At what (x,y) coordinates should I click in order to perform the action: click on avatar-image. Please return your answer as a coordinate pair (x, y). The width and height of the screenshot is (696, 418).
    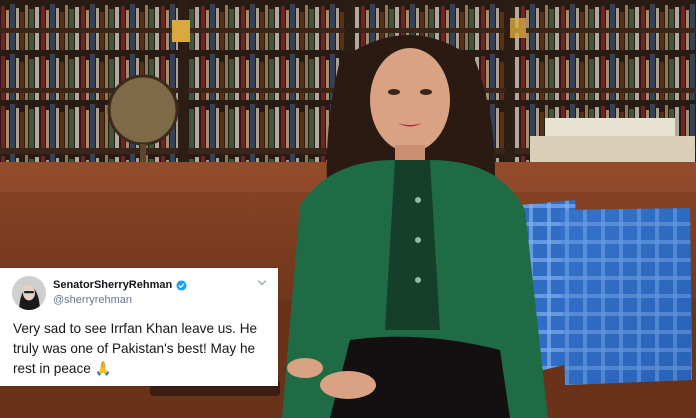
    Looking at the image, I should click on (29, 293).